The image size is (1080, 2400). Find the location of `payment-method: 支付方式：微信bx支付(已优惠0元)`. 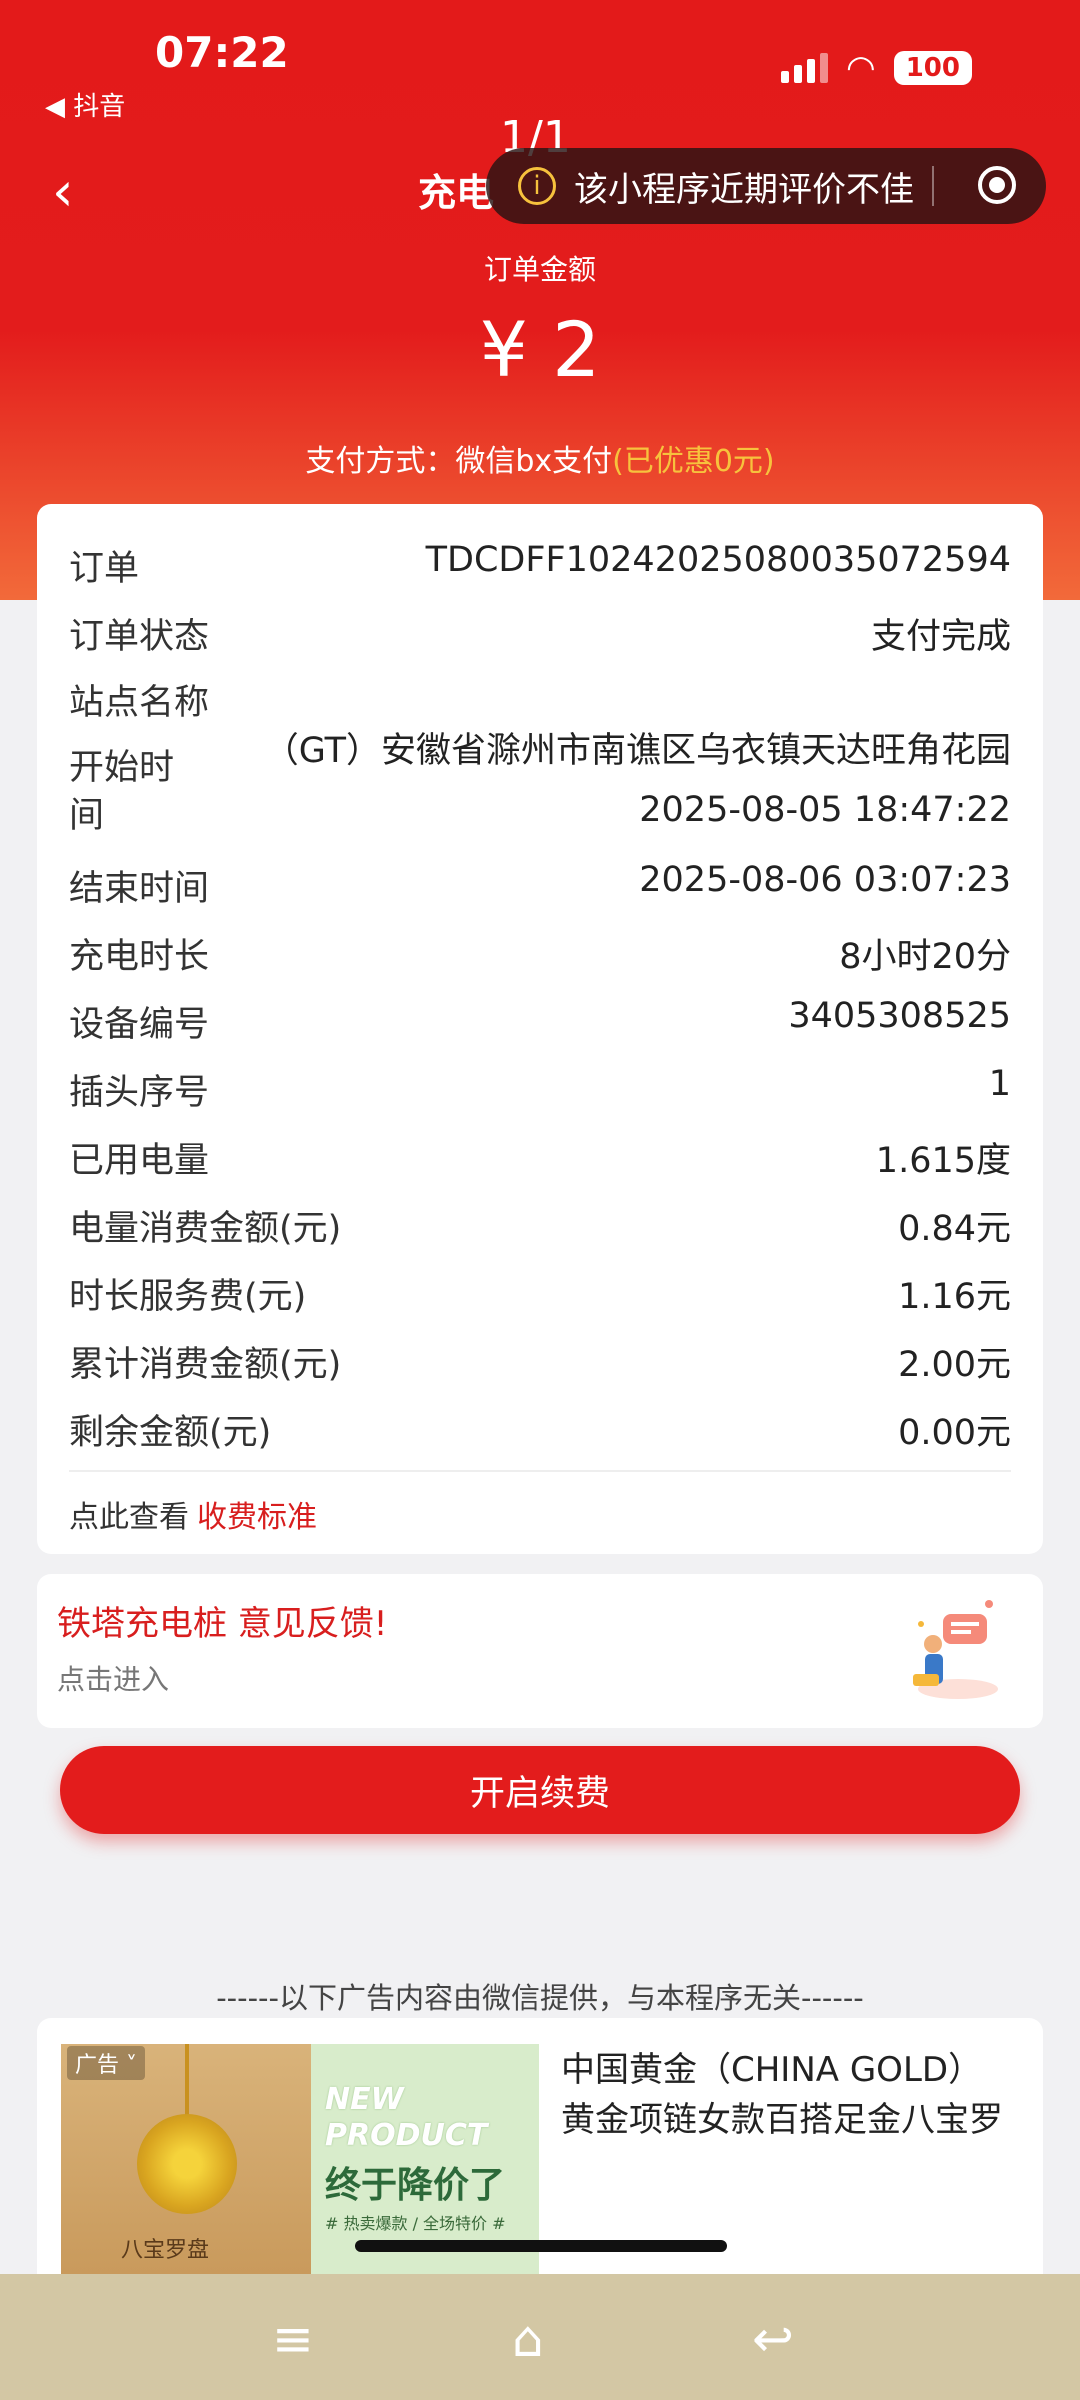

payment-method: 支付方式：微信bx支付(已优惠0元) is located at coordinates (540, 458).